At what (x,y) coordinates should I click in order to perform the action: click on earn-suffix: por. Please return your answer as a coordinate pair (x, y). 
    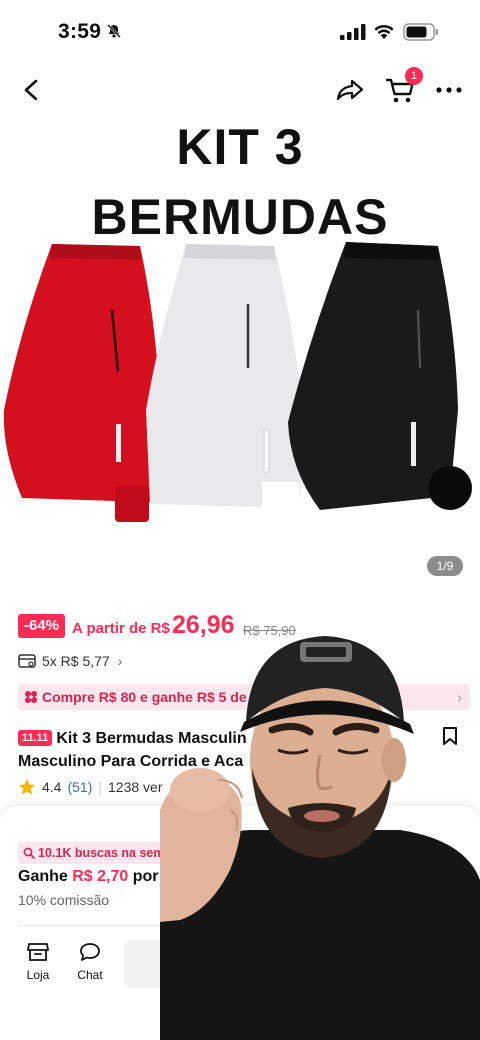
    Looking at the image, I should click on (145, 876).